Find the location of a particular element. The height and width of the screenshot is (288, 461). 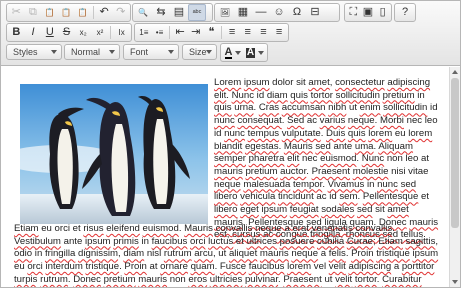

misspelled-word: diam is located at coordinates (277, 95).